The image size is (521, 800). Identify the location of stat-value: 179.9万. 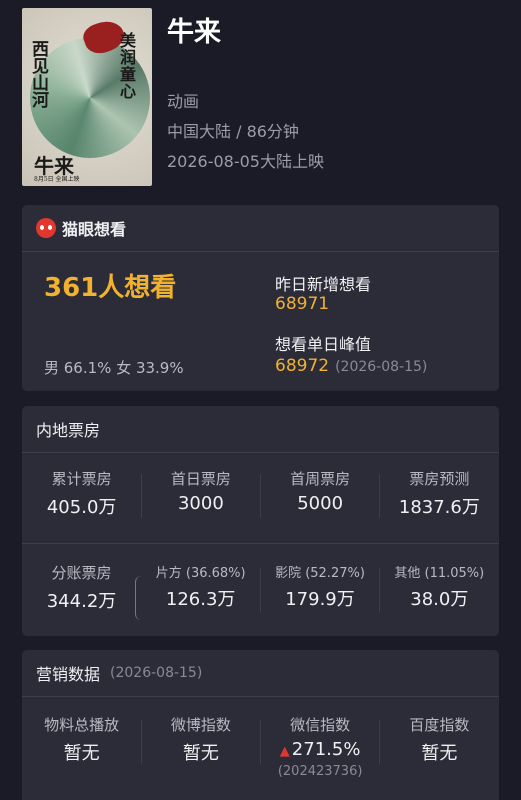
(320, 599).